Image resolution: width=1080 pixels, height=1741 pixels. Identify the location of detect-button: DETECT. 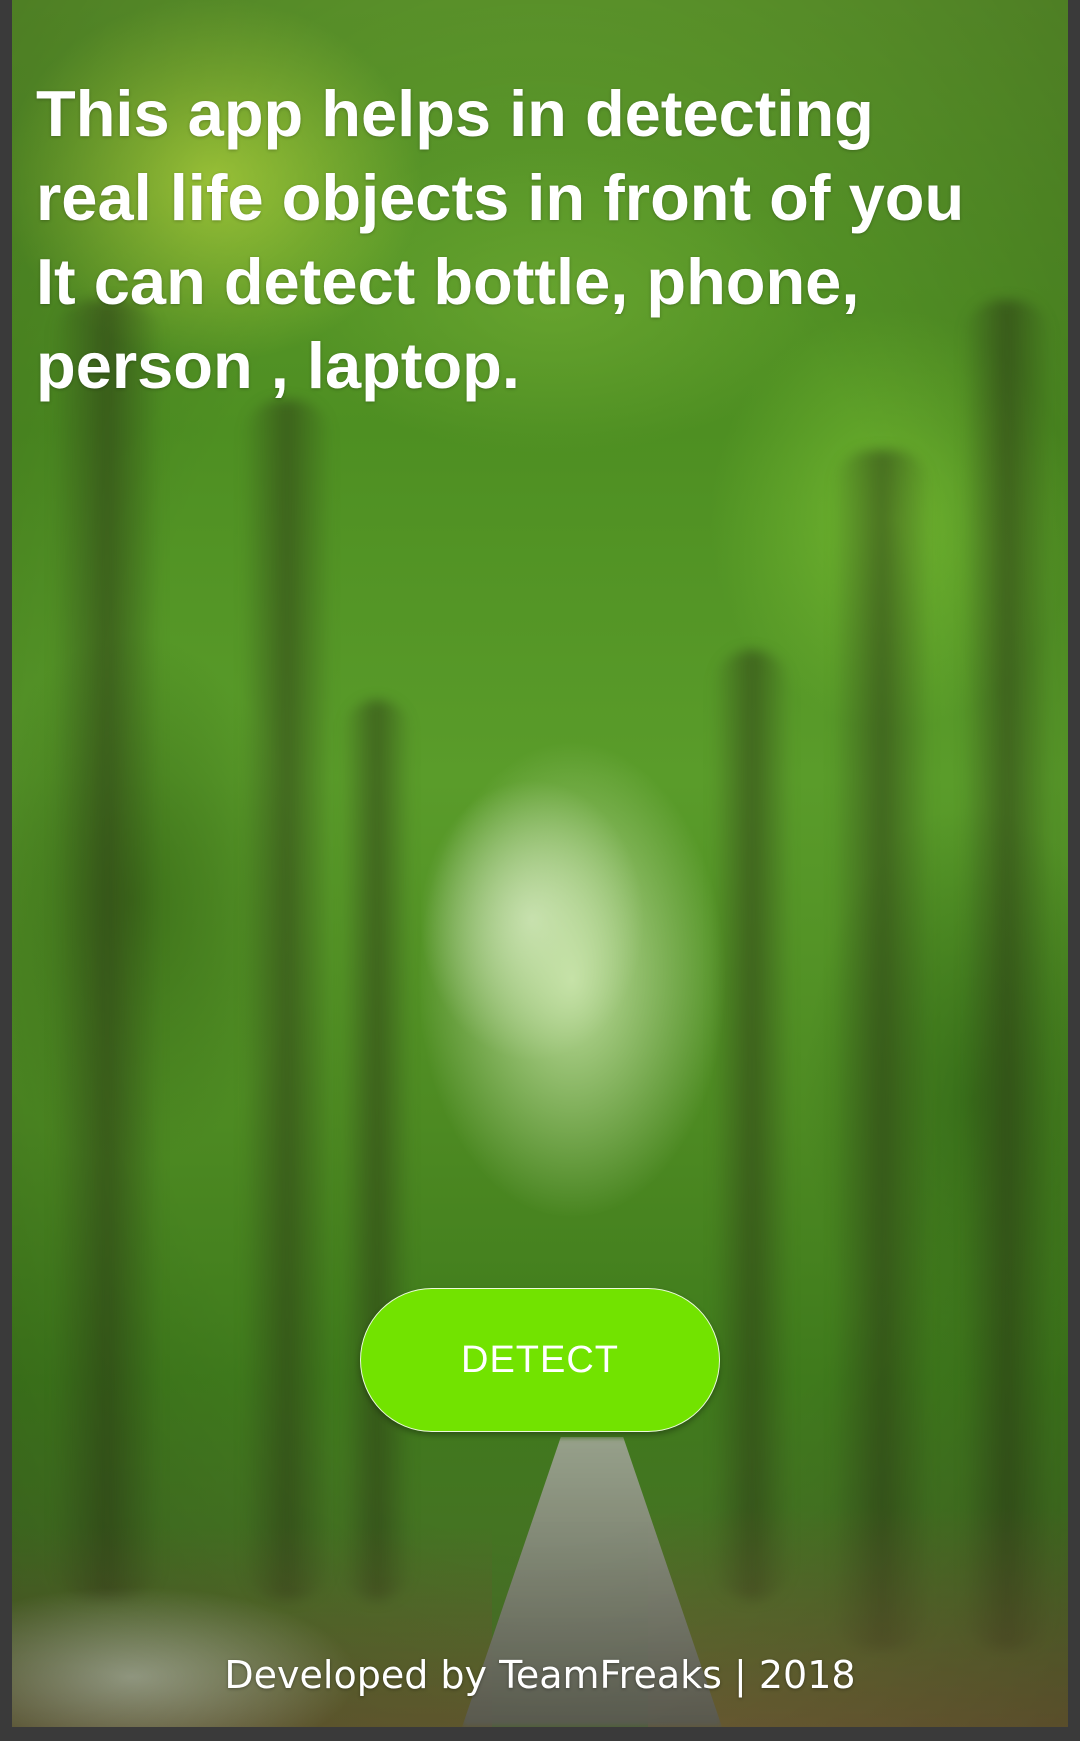
(540, 1360).